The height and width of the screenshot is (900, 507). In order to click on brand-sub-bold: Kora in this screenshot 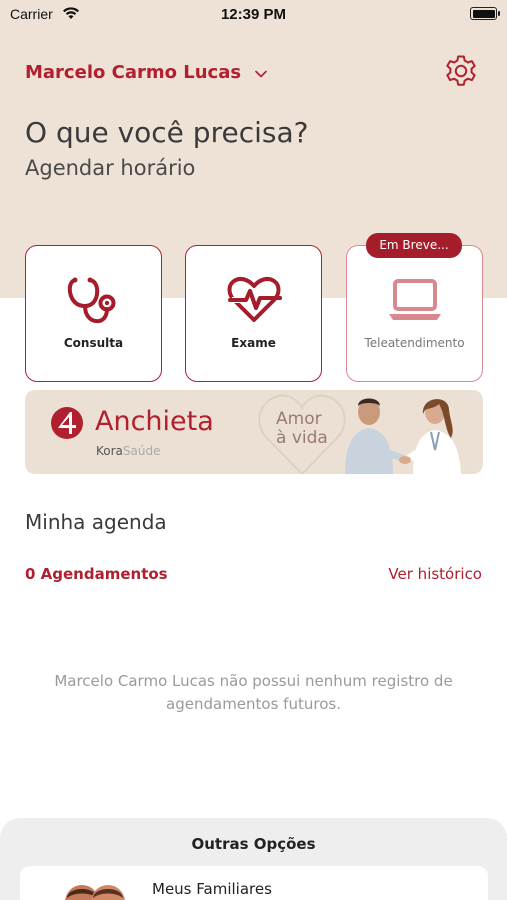, I will do `click(109, 451)`.